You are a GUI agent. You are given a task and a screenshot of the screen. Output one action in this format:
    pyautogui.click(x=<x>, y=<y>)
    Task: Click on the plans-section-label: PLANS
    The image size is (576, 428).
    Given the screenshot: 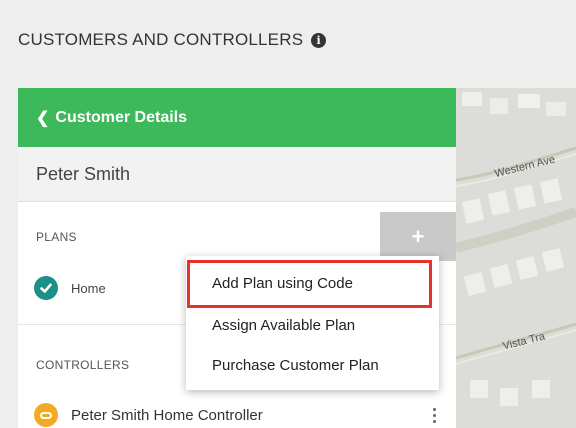 What is the action you would take?
    pyautogui.click(x=56, y=237)
    